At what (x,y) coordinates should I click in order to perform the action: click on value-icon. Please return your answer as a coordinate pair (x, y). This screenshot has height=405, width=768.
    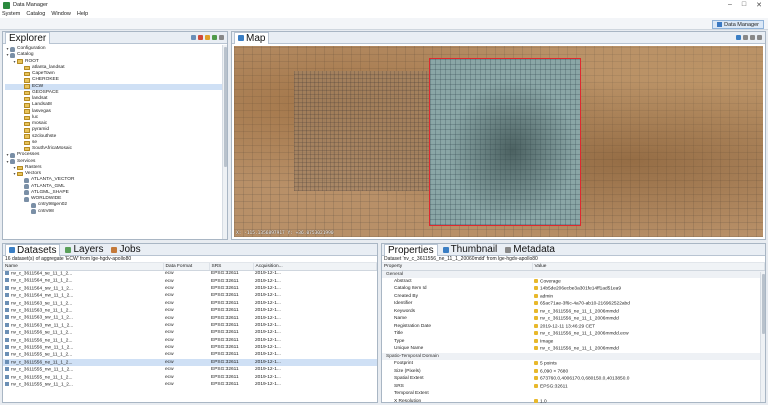
    Looking at the image, I should click on (536, 370).